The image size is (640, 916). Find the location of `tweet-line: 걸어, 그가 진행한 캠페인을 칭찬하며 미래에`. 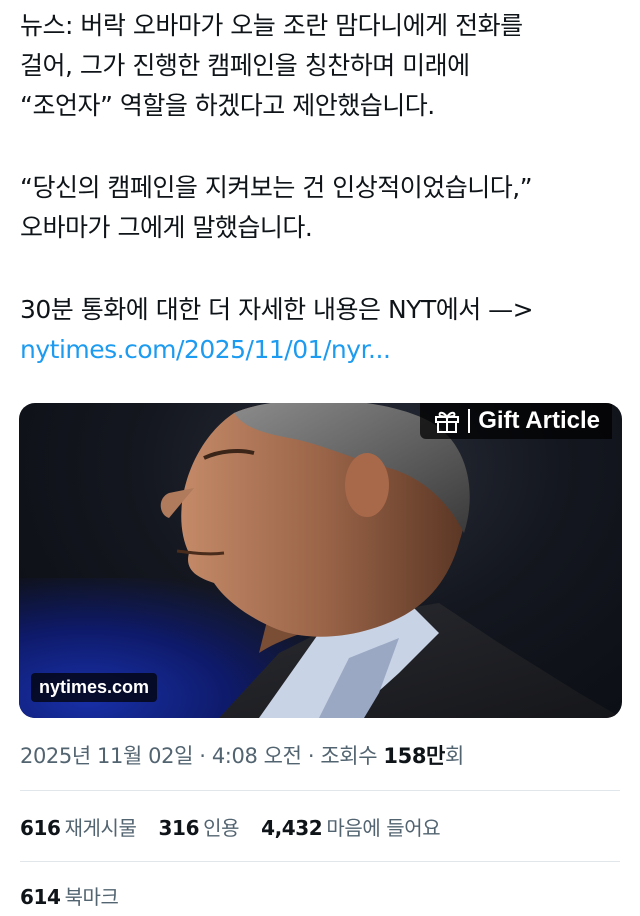

tweet-line: 걸어, 그가 진행한 캠페인을 칭찬하며 미래에 is located at coordinates (245, 65).